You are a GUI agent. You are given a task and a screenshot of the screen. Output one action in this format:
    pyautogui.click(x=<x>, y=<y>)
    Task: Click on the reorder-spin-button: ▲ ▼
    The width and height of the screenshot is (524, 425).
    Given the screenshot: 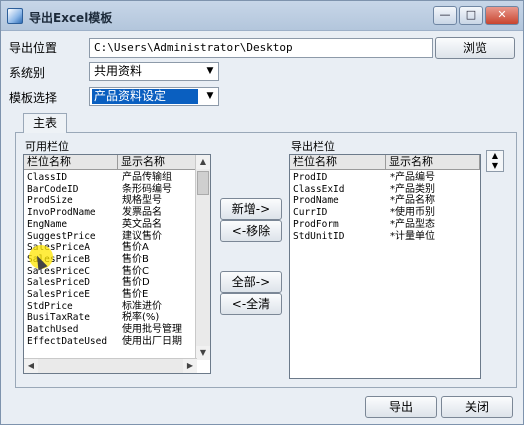 What is the action you would take?
    pyautogui.click(x=495, y=161)
    